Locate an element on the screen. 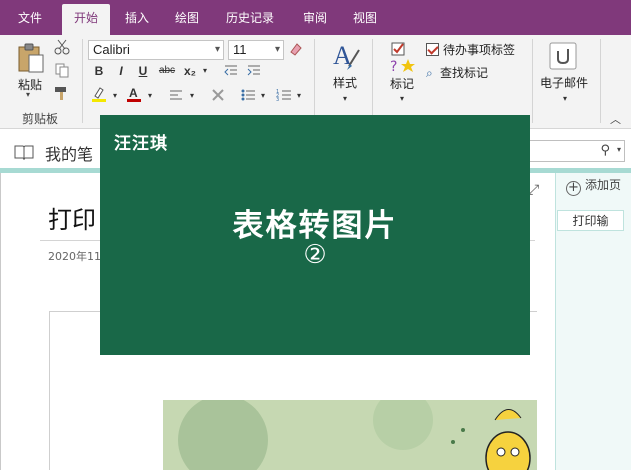  font-name-value: Calibri is located at coordinates (111, 49).